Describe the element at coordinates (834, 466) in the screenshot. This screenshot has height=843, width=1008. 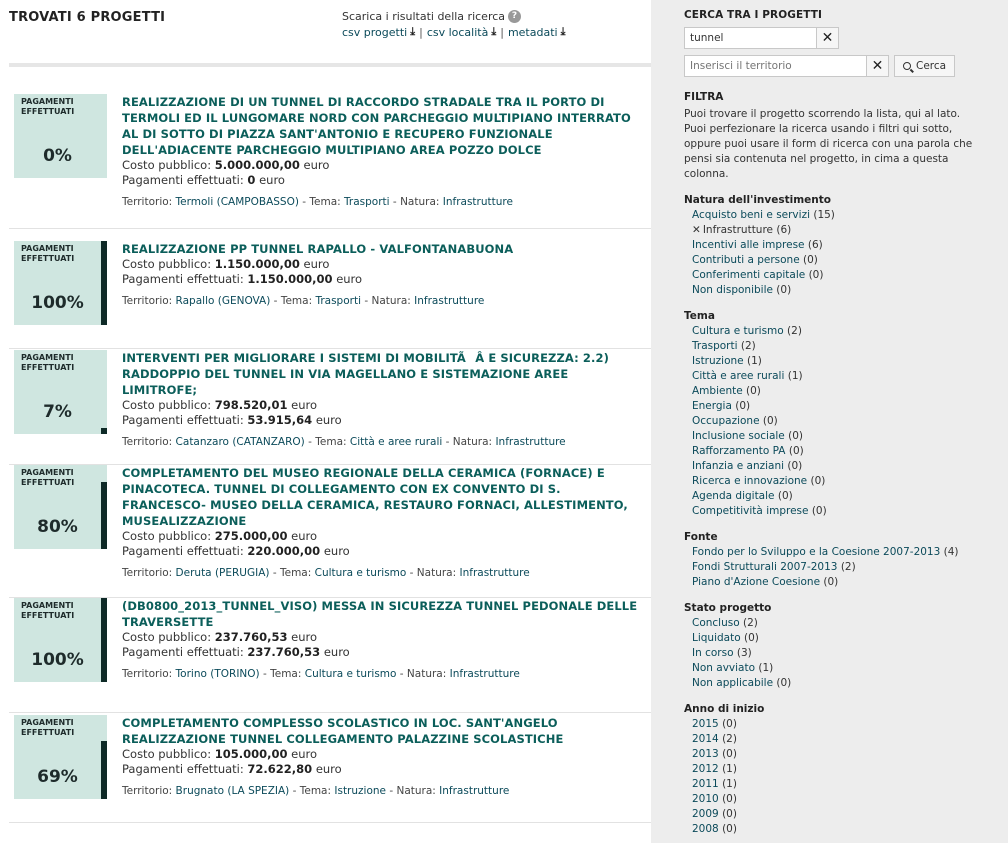
I see `facet-item: Infanzia e anziani (0)` at that location.